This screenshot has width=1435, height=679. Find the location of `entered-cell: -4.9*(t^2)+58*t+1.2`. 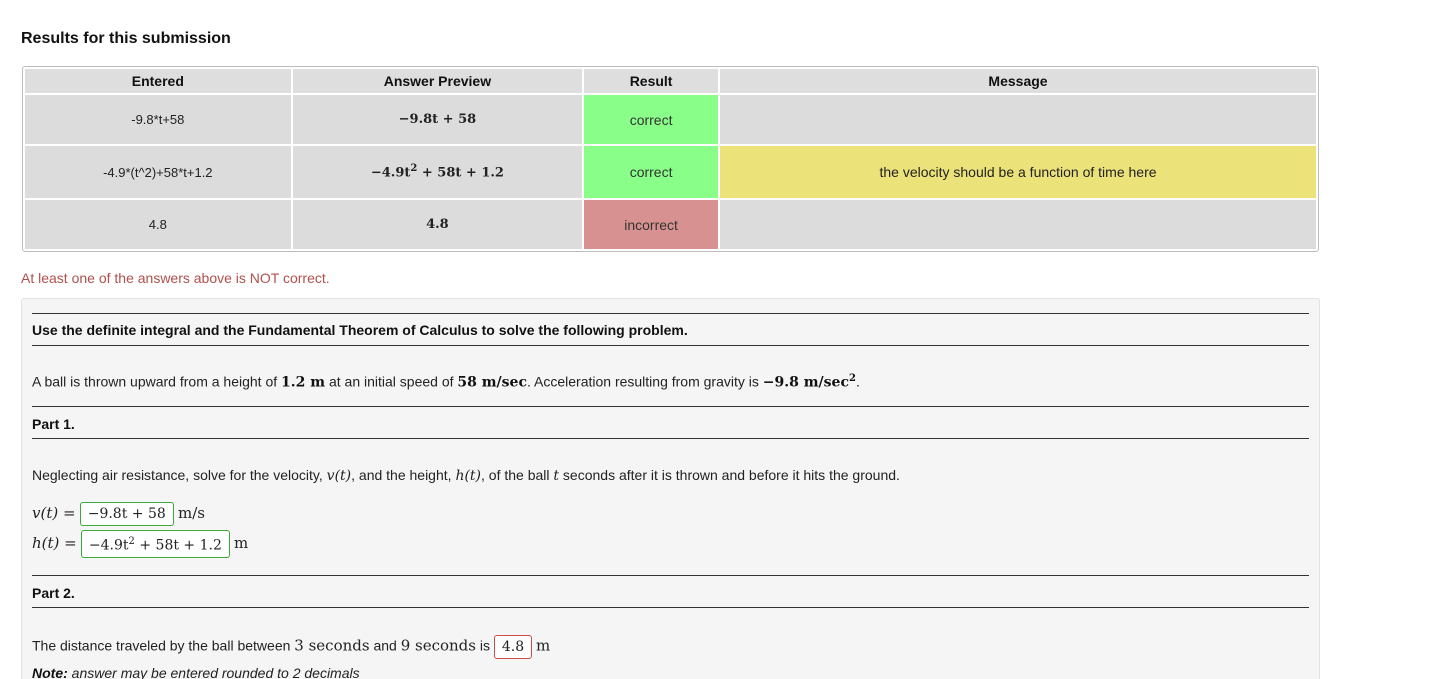

entered-cell: -4.9*(t^2)+58*t+1.2 is located at coordinates (158, 172).